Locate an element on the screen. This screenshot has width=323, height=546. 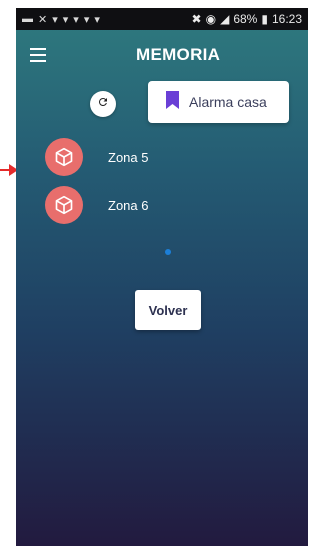
status-bar: ▬ ✕ ▾ ▾ ▾ ▾ ▾ ✖ ◉ ◢ 68% ▮ 16:23 is located at coordinates (162, 19).